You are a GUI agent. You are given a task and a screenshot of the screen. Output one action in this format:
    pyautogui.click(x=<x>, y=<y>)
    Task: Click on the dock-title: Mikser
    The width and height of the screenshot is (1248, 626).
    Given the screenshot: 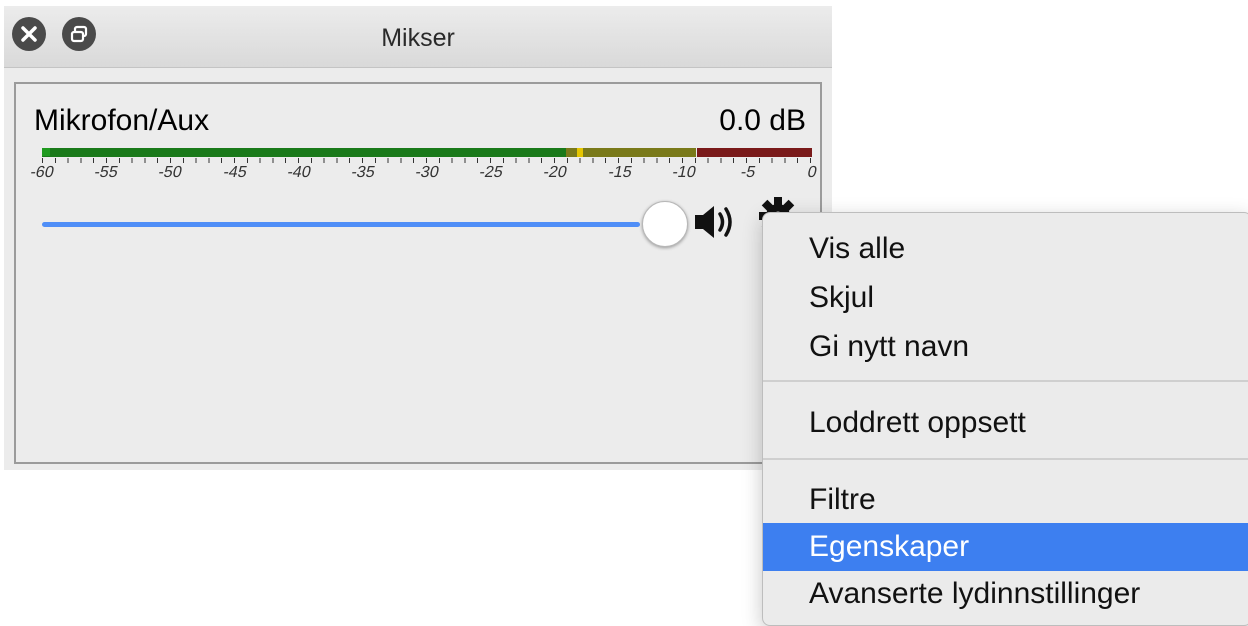 What is the action you would take?
    pyautogui.click(x=418, y=38)
    